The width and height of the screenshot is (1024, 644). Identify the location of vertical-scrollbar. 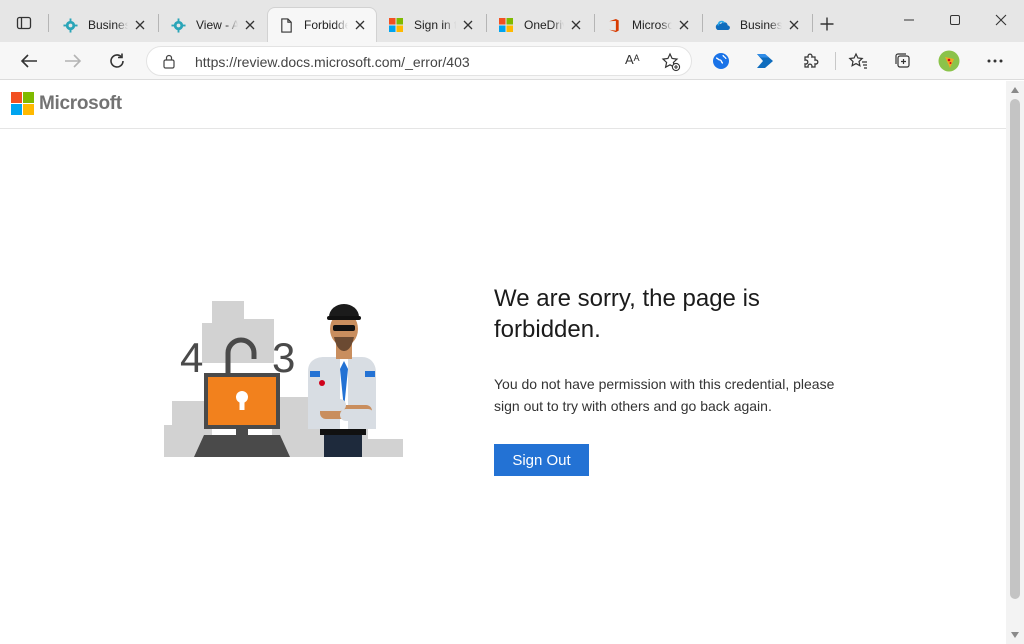
(1015, 362).